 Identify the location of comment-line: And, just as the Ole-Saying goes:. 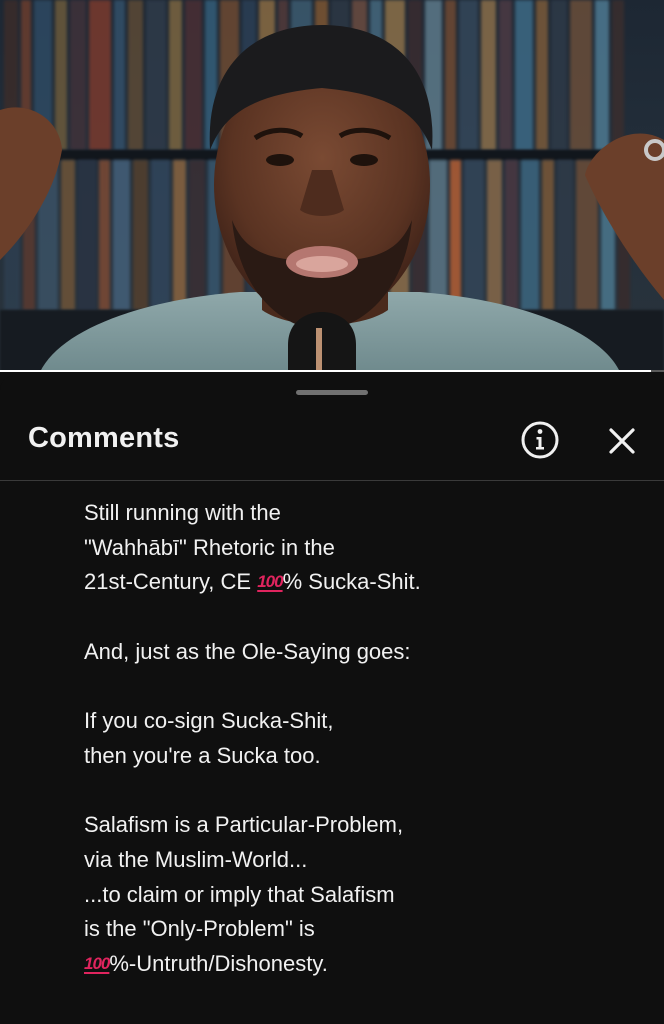
(247, 651).